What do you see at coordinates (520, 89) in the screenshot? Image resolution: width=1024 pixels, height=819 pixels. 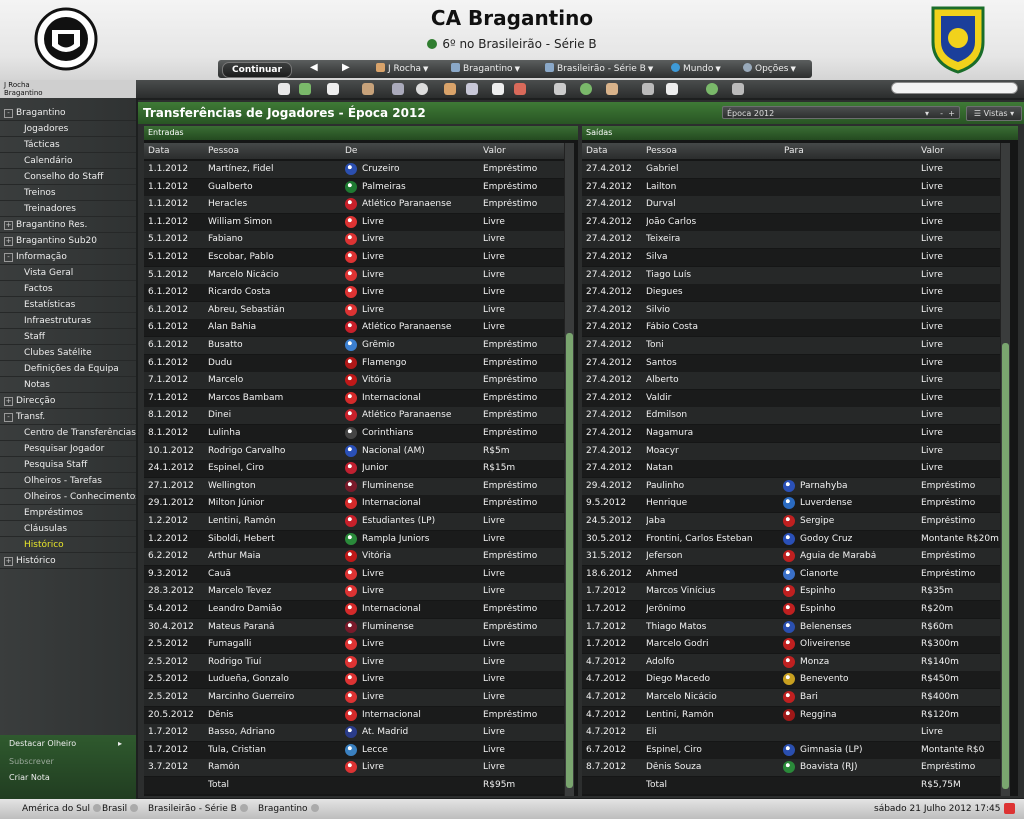 I see `transfers-icon` at bounding box center [520, 89].